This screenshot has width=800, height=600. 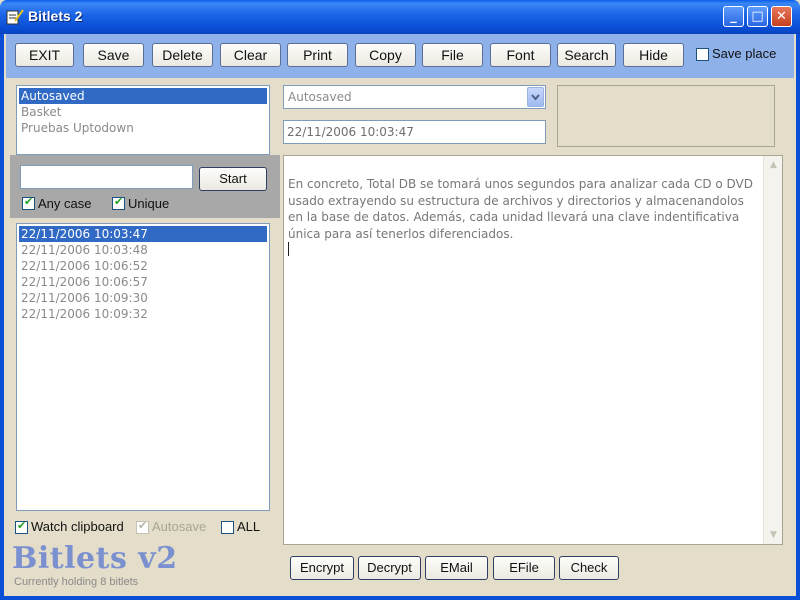 What do you see at coordinates (520, 55) in the screenshot?
I see `font-button: Font` at bounding box center [520, 55].